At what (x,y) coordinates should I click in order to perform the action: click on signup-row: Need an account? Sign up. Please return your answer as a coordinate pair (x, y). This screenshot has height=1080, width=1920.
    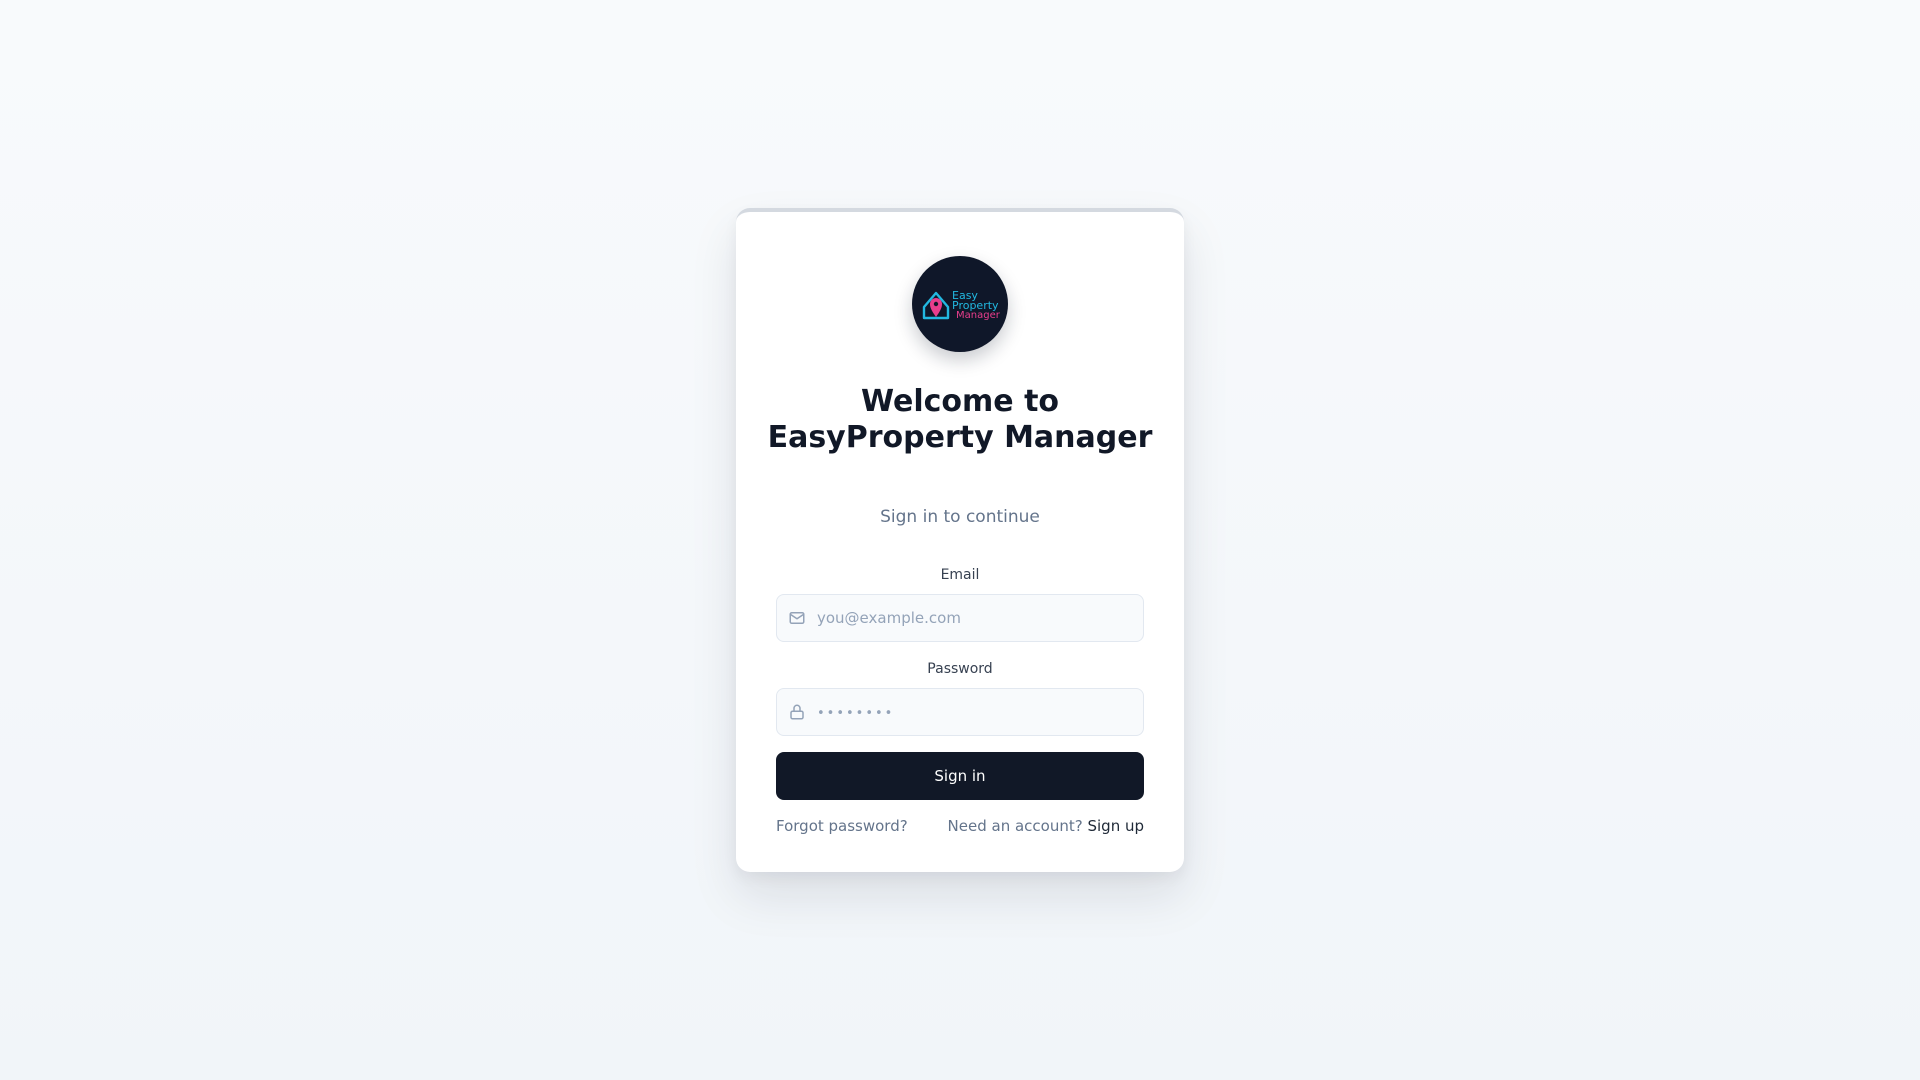
    Looking at the image, I should click on (1046, 826).